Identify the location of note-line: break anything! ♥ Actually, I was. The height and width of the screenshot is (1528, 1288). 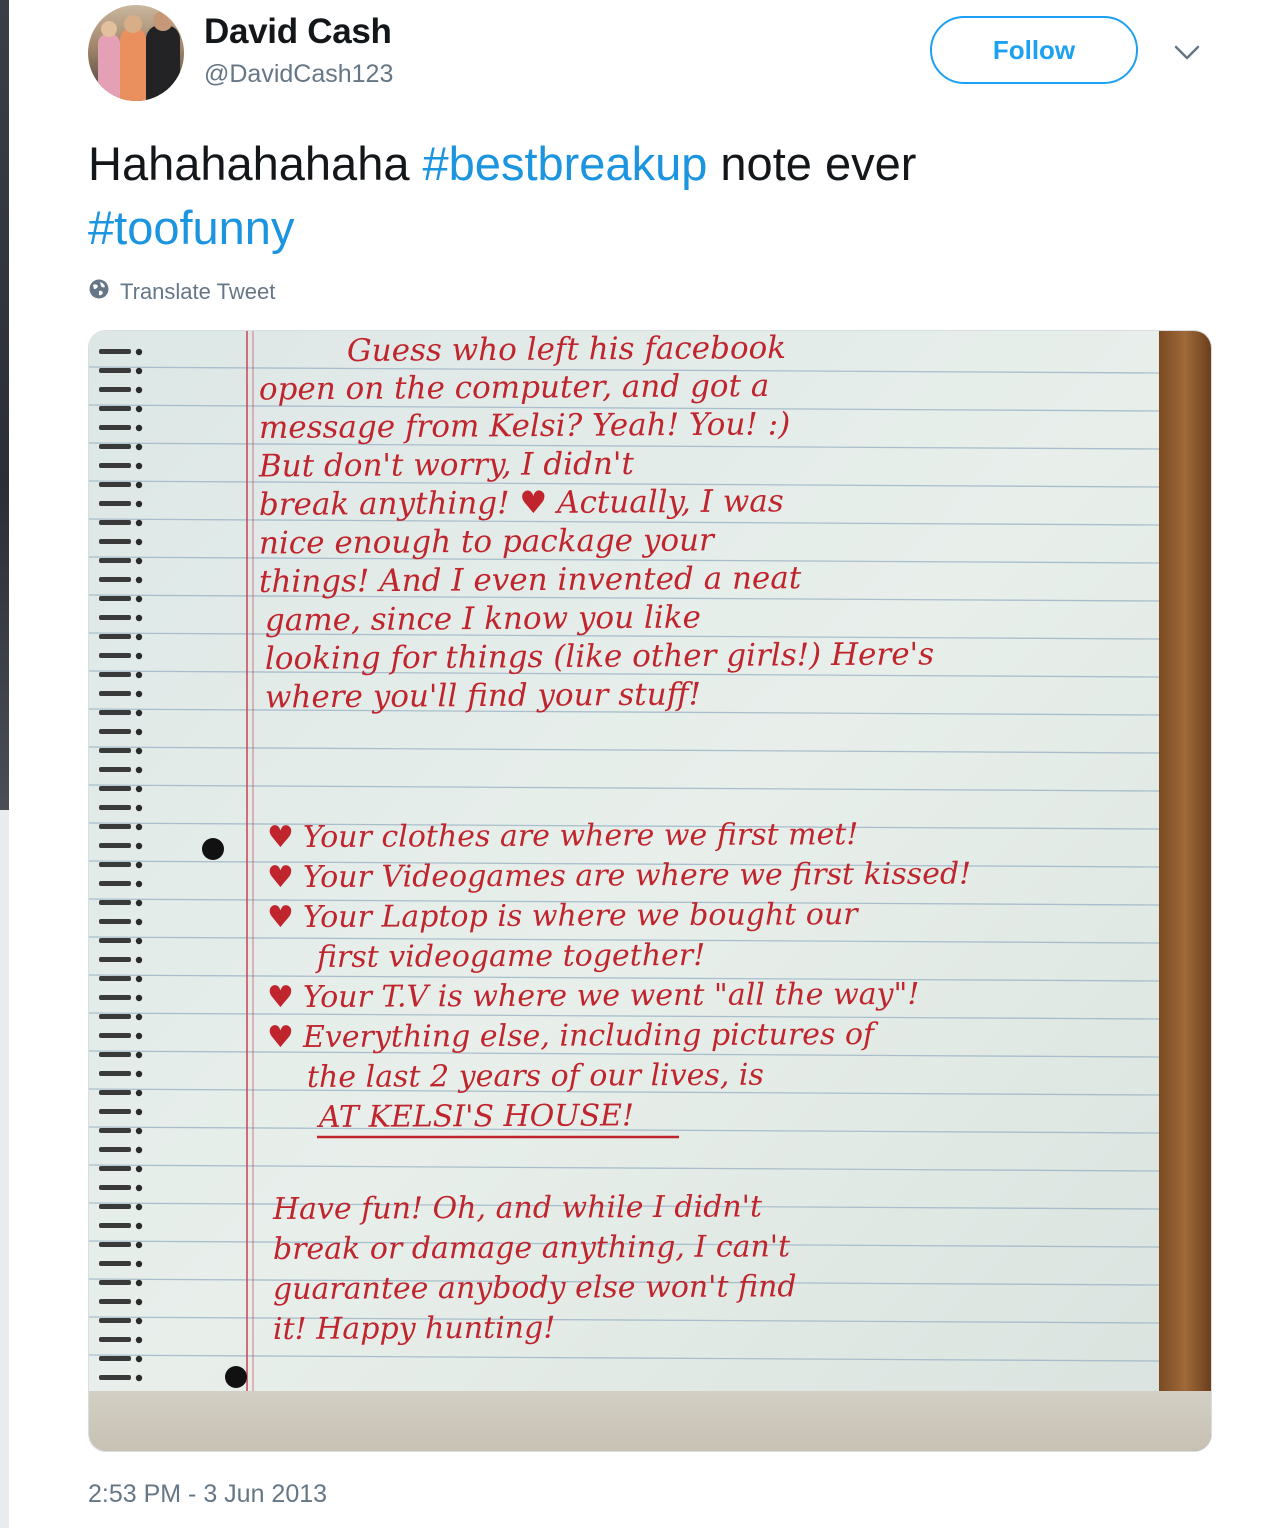
(521, 503).